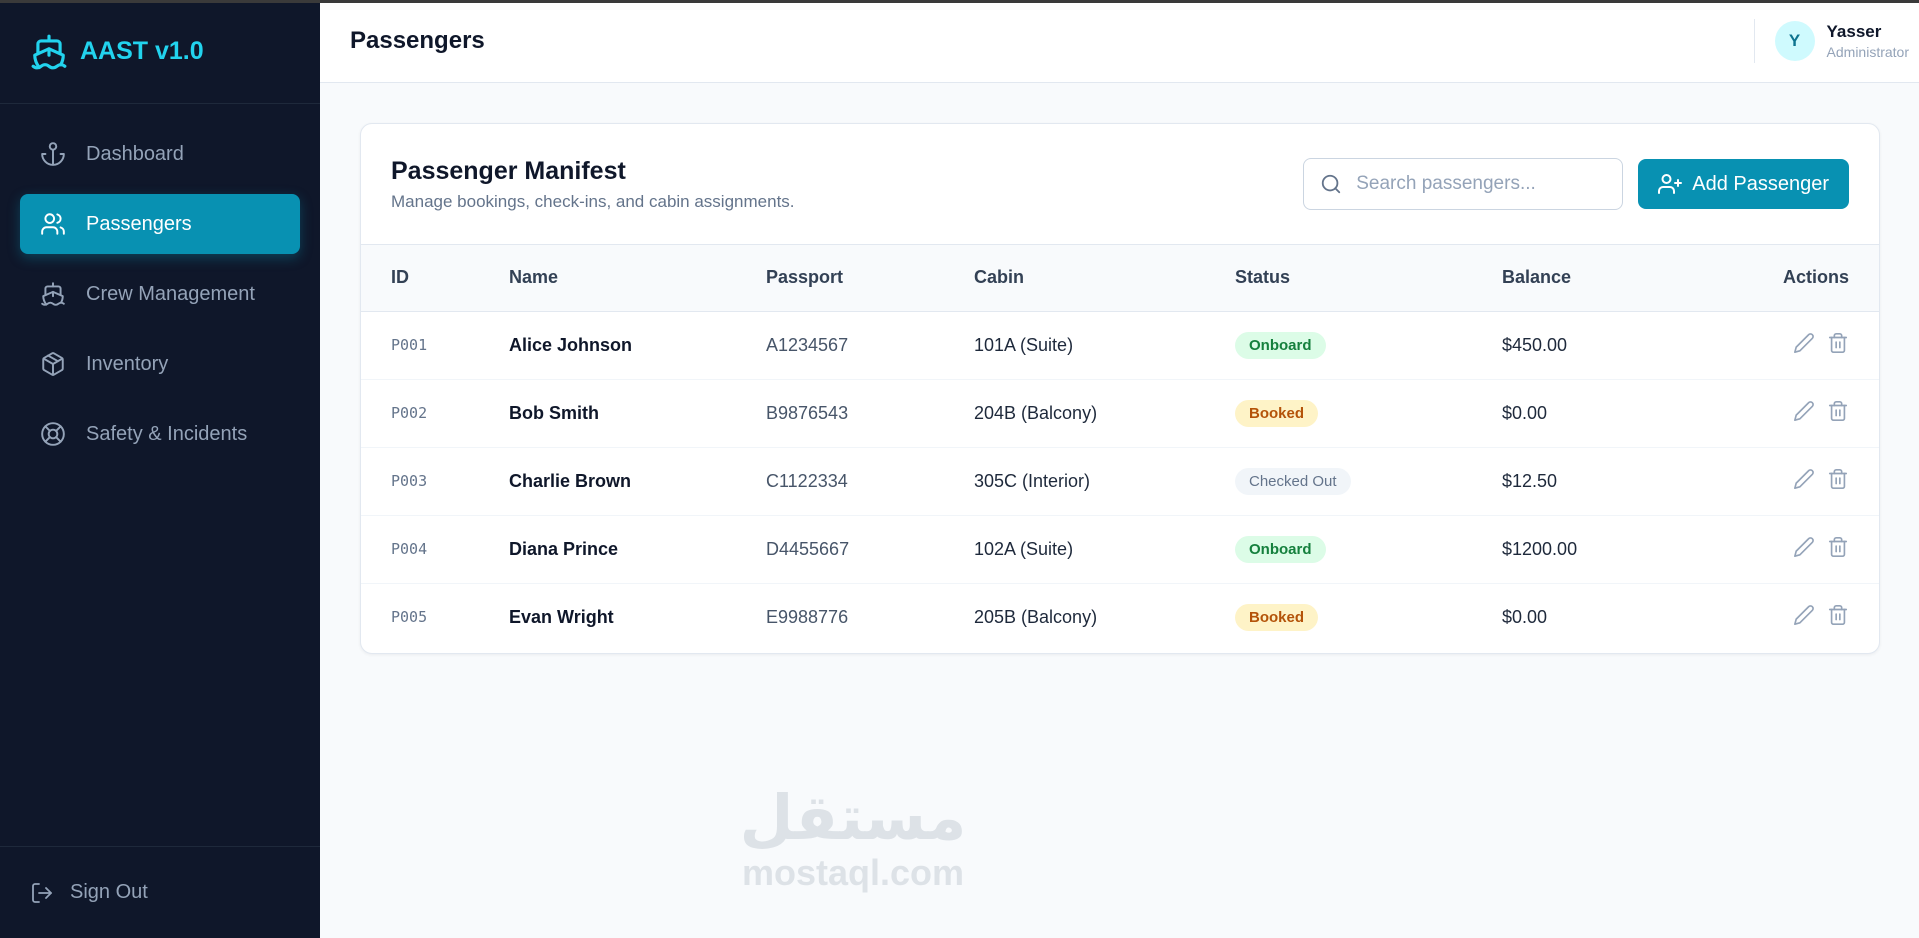 This screenshot has width=1919, height=938. What do you see at coordinates (1293, 481) in the screenshot?
I see `status-badge: Checked Out` at bounding box center [1293, 481].